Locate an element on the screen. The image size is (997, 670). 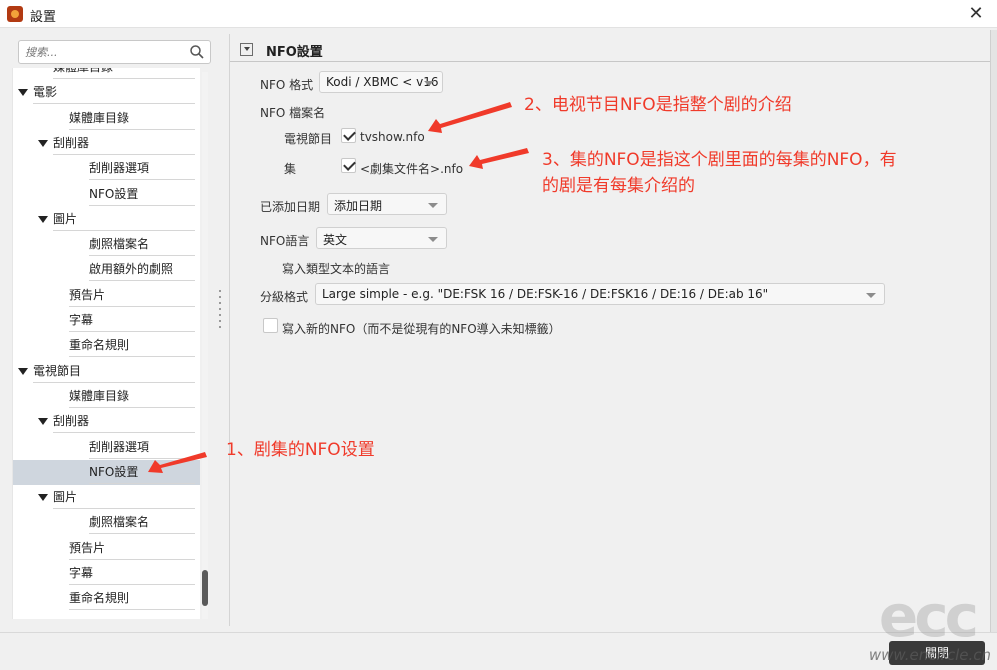
language-note: 寫入類型文本的語言 is located at coordinates (336, 269).